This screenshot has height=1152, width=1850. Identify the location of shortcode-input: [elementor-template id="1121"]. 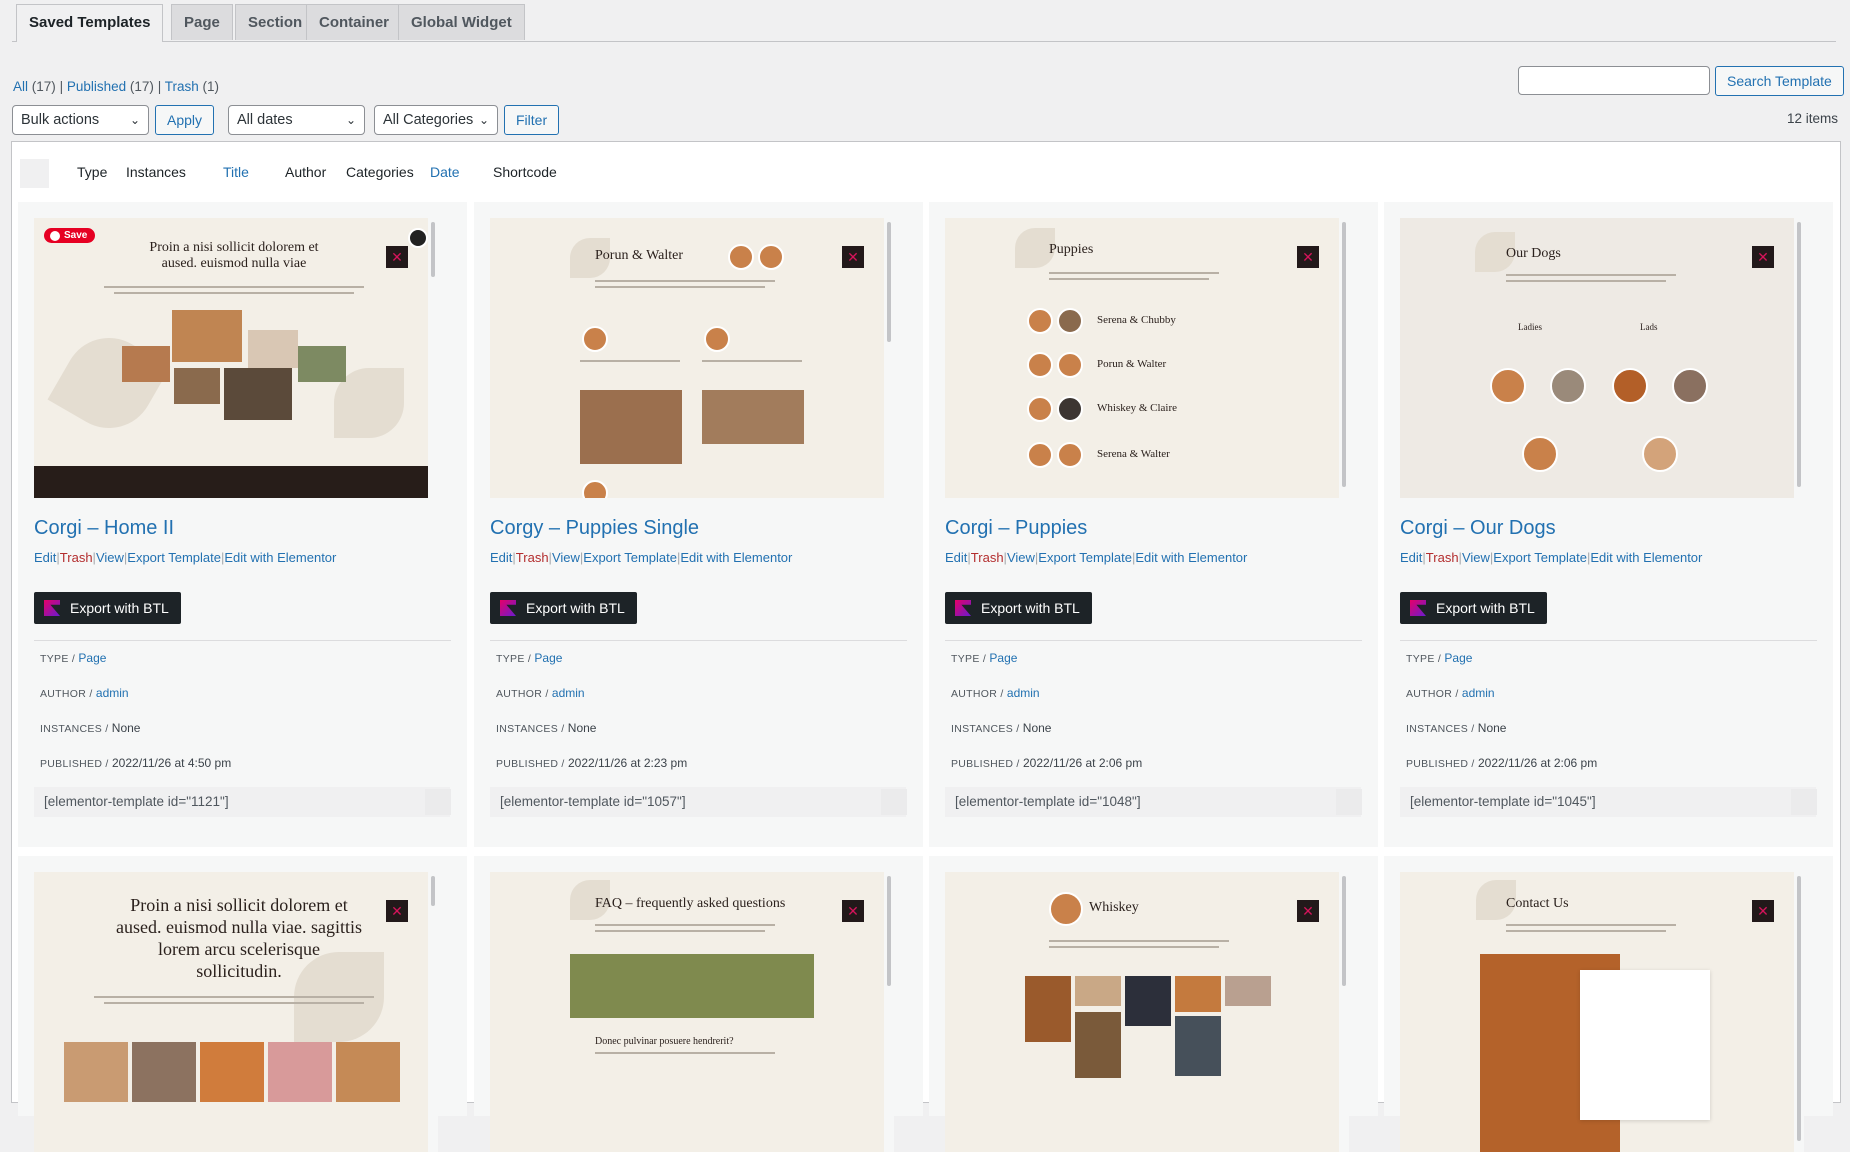
(242, 802).